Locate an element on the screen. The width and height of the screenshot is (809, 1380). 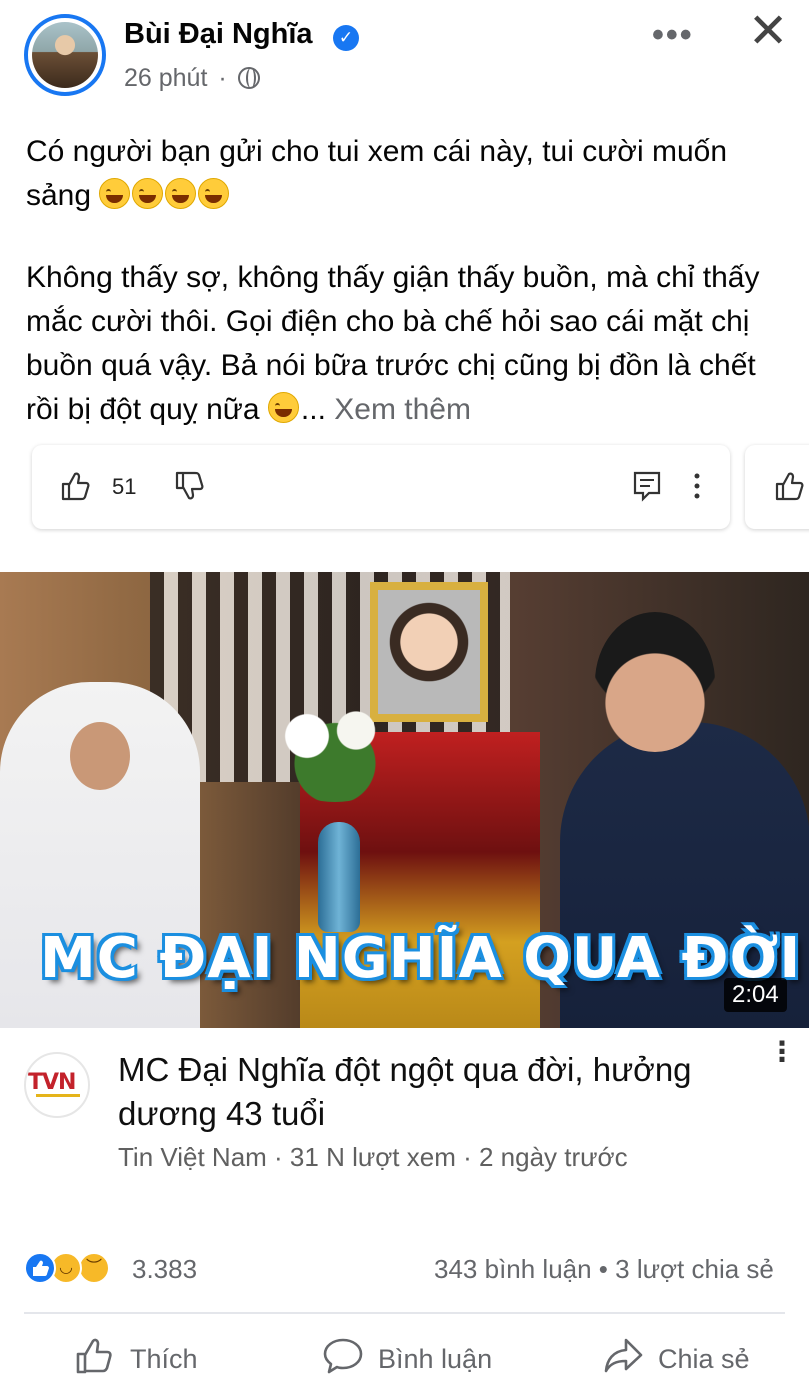
video-duration-badge: 2:04 is located at coordinates (755, 995).